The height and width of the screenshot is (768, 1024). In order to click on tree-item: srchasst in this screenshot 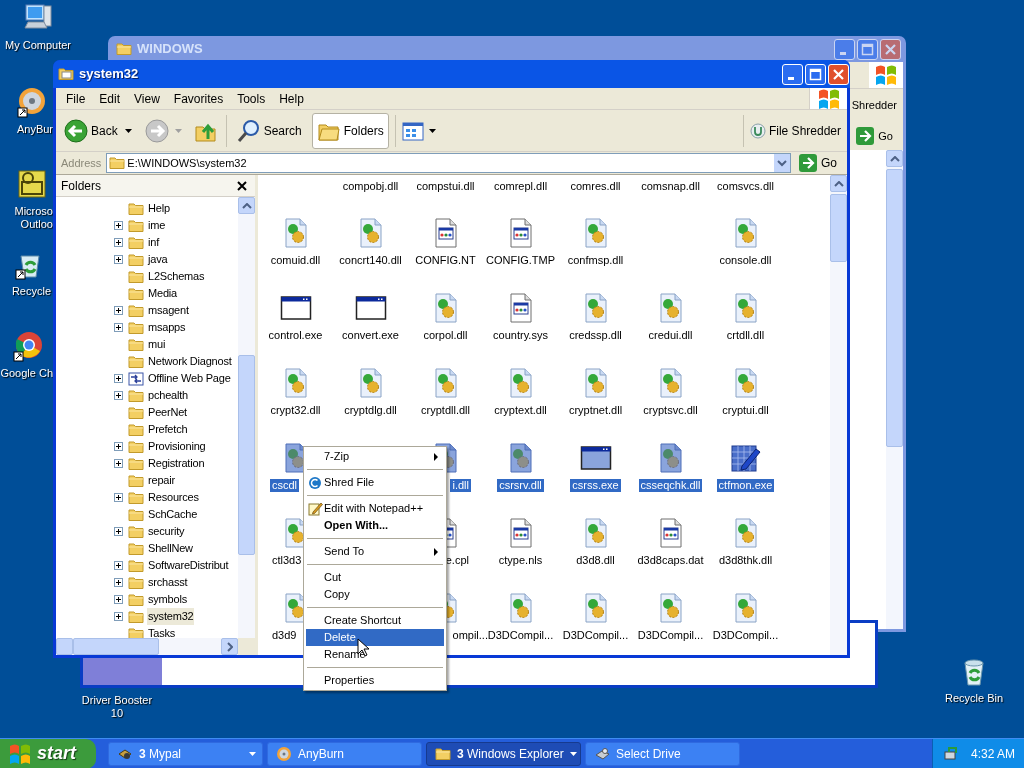, I will do `click(168, 582)`.